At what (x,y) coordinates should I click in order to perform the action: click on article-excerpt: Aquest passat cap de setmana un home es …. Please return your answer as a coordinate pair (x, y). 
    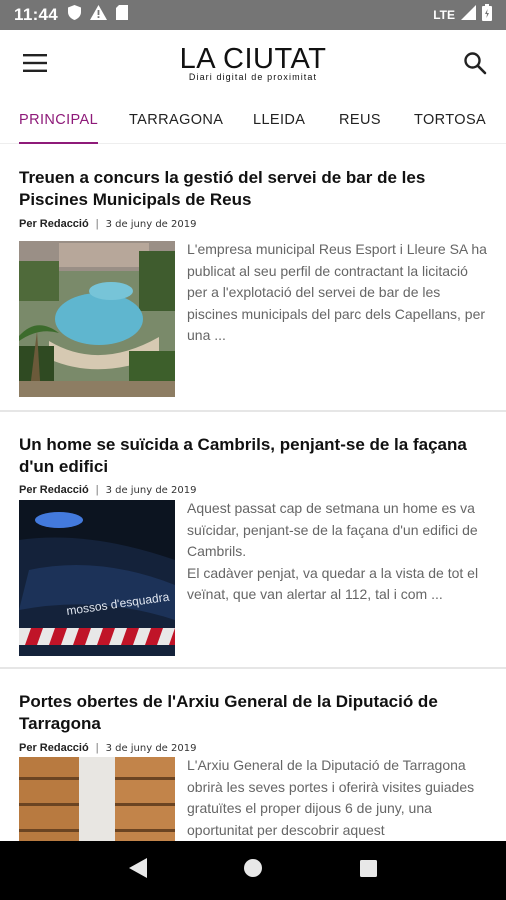
    Looking at the image, I should click on (333, 551).